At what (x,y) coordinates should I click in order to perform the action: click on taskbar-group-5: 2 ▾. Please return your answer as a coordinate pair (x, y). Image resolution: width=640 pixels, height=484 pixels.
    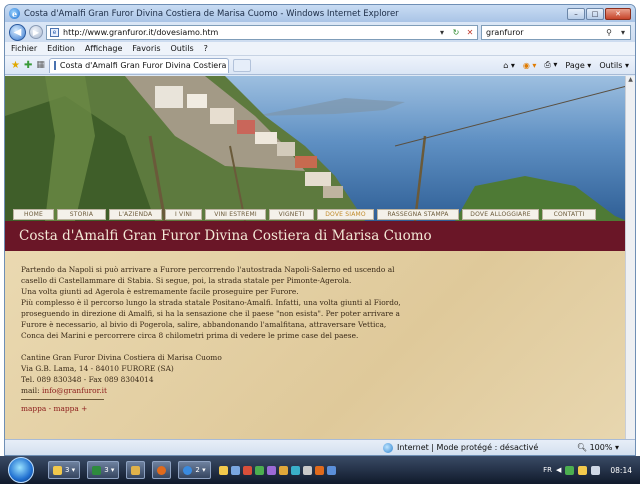
    Looking at the image, I should click on (194, 470).